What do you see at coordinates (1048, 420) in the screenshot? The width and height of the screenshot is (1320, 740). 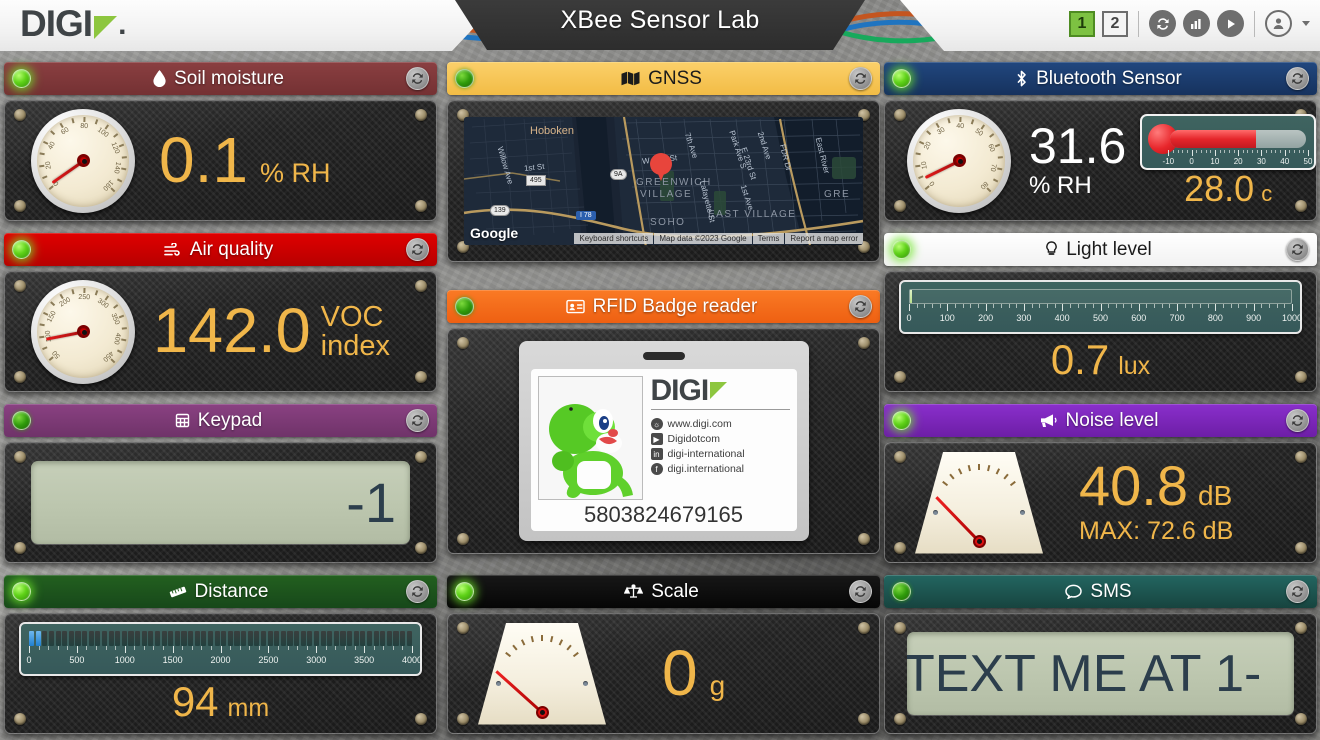 I see `megaphone-icon` at bounding box center [1048, 420].